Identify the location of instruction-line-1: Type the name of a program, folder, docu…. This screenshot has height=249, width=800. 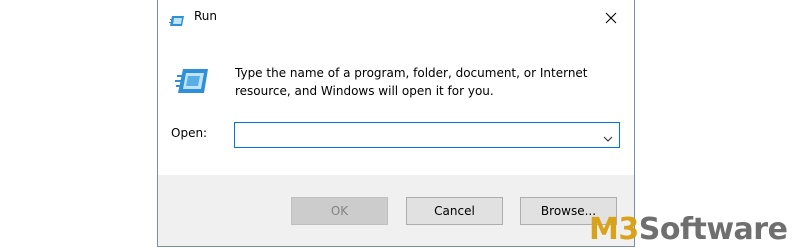
(411, 73).